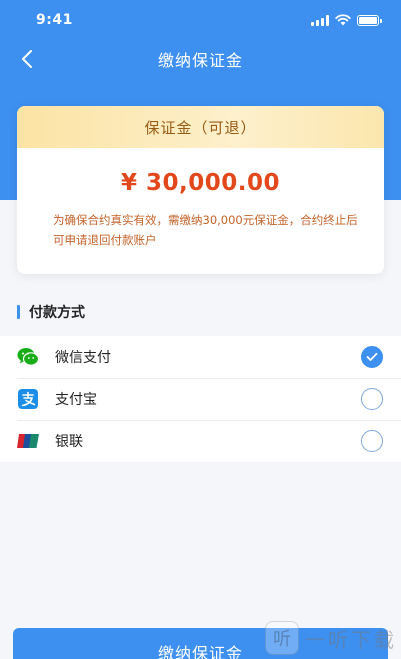 The height and width of the screenshot is (659, 401). What do you see at coordinates (28, 441) in the screenshot?
I see `unionpay-icon` at bounding box center [28, 441].